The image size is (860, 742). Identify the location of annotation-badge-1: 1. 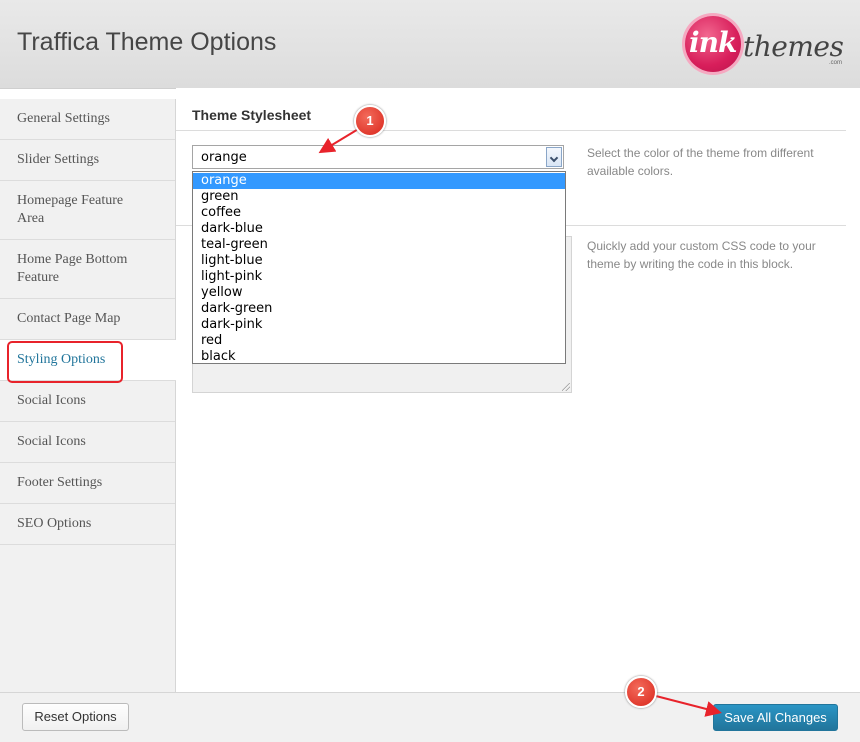
(370, 121).